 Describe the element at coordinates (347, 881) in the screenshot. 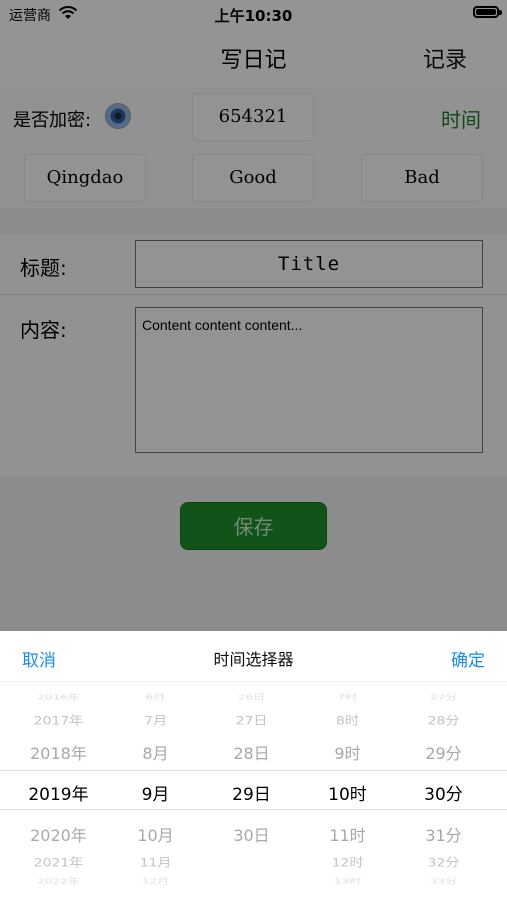

I see `picker-item: 13时` at that location.